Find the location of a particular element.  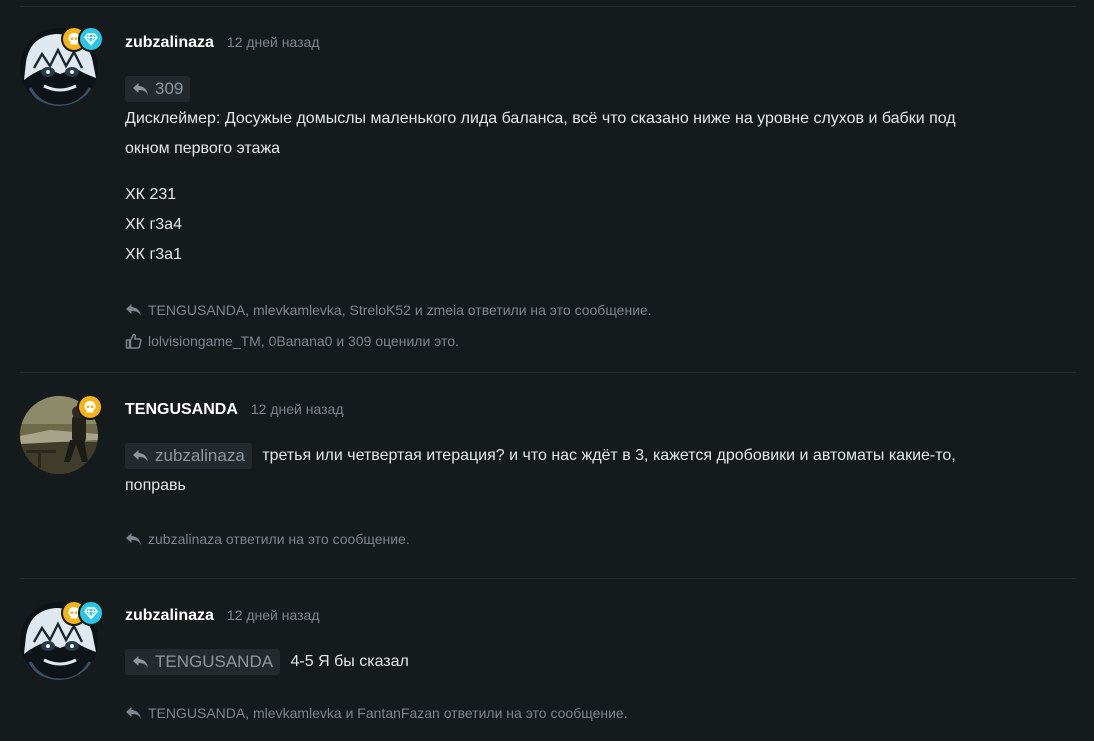

post-list: ХК 231 ХК г3а4 ХК г3а1 is located at coordinates (597, 225).